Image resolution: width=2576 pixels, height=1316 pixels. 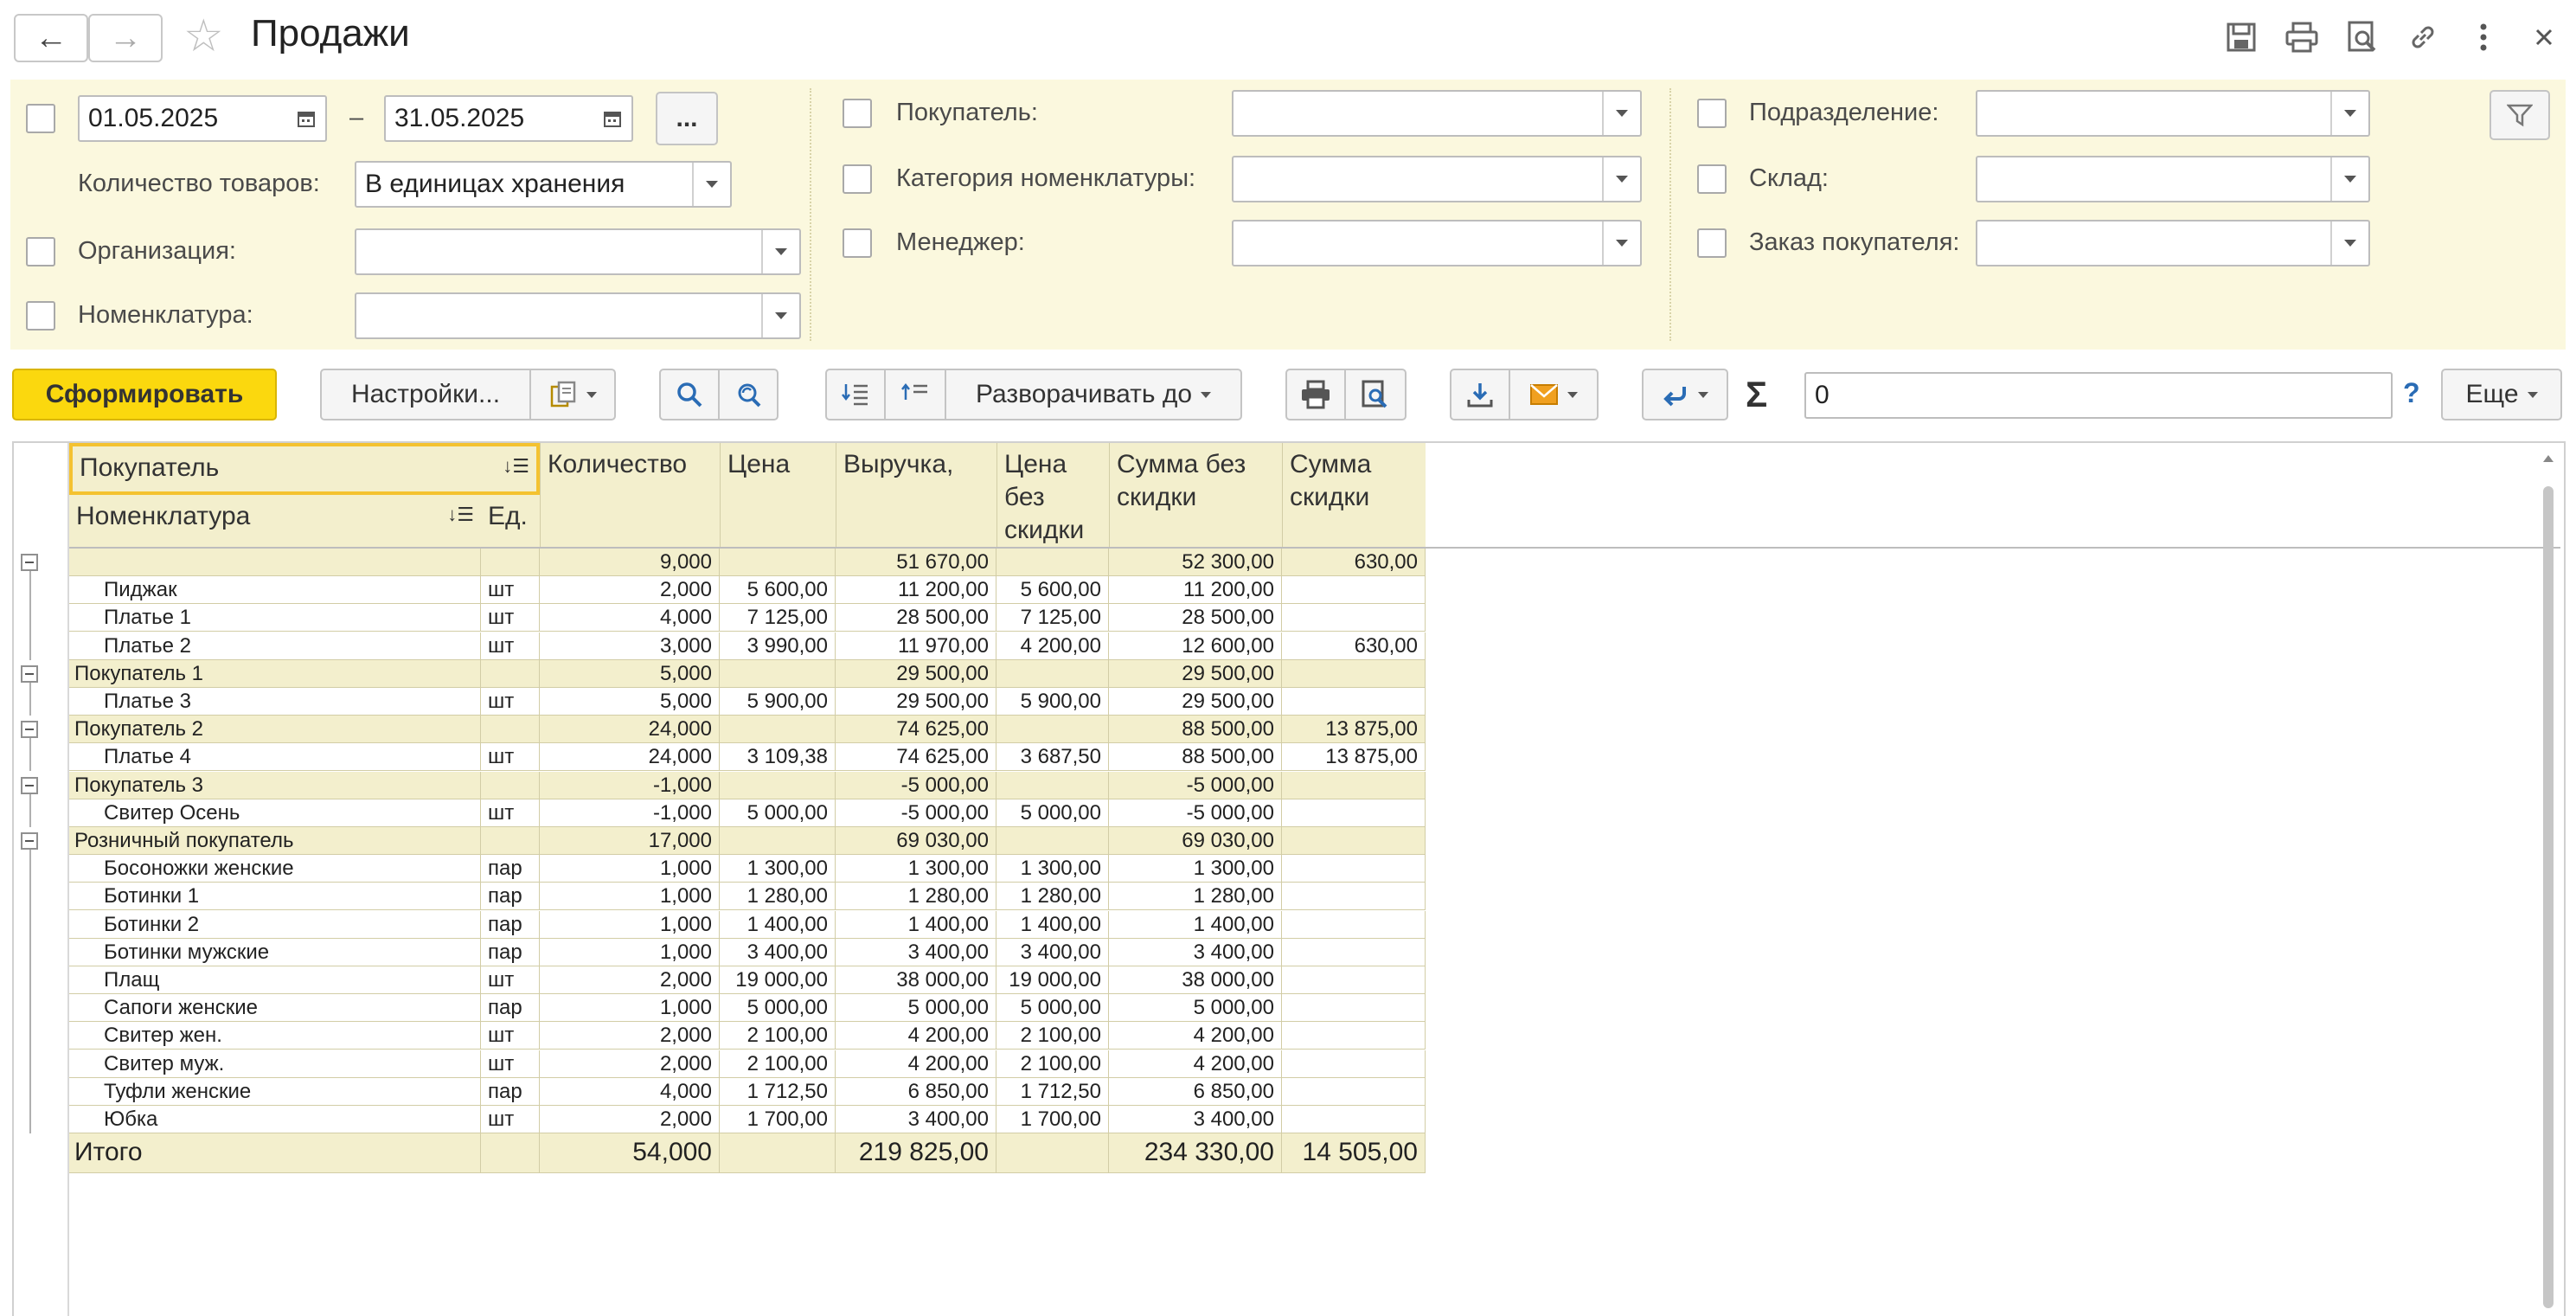 I want to click on expand-to-button: Разворачивать до, so click(x=1093, y=395).